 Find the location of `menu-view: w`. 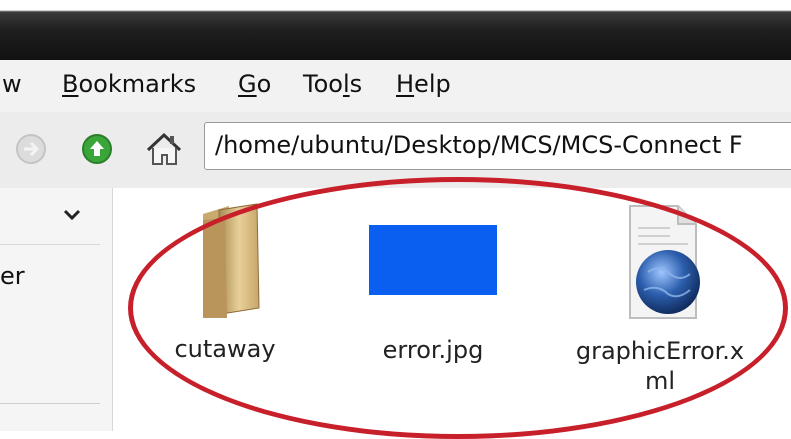

menu-view: w is located at coordinates (12, 84).